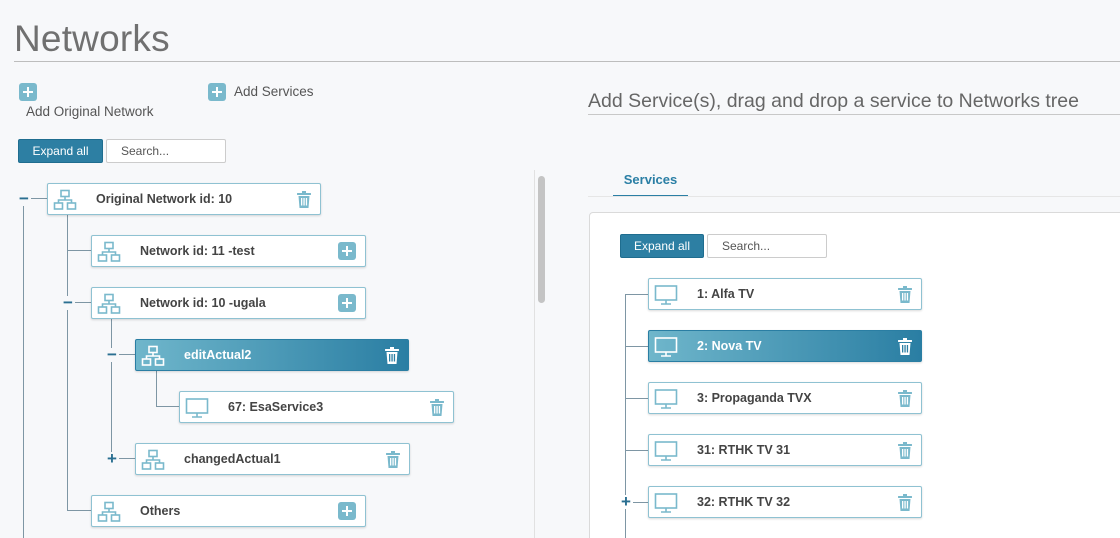  What do you see at coordinates (228, 511) in the screenshot?
I see `tree-node-others: Others` at bounding box center [228, 511].